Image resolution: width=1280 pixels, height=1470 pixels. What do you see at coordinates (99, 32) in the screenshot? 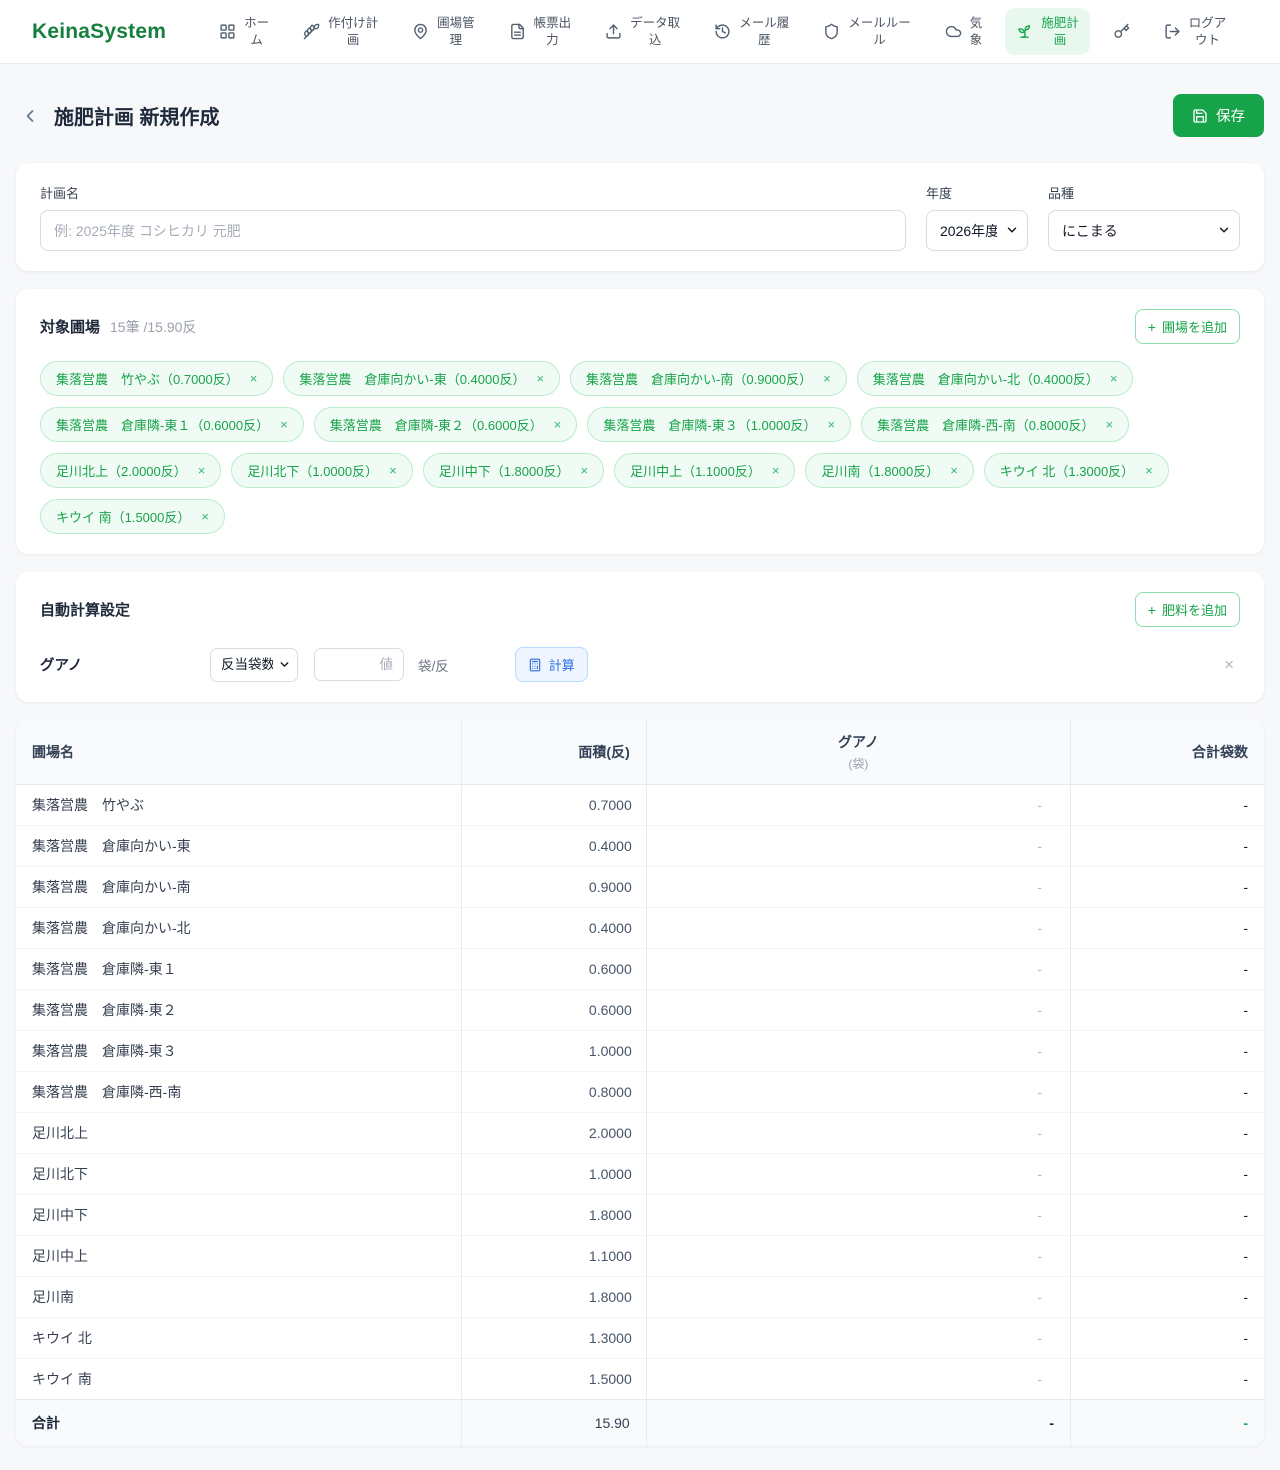
I see `brand-logo: KeinaSystem` at bounding box center [99, 32].